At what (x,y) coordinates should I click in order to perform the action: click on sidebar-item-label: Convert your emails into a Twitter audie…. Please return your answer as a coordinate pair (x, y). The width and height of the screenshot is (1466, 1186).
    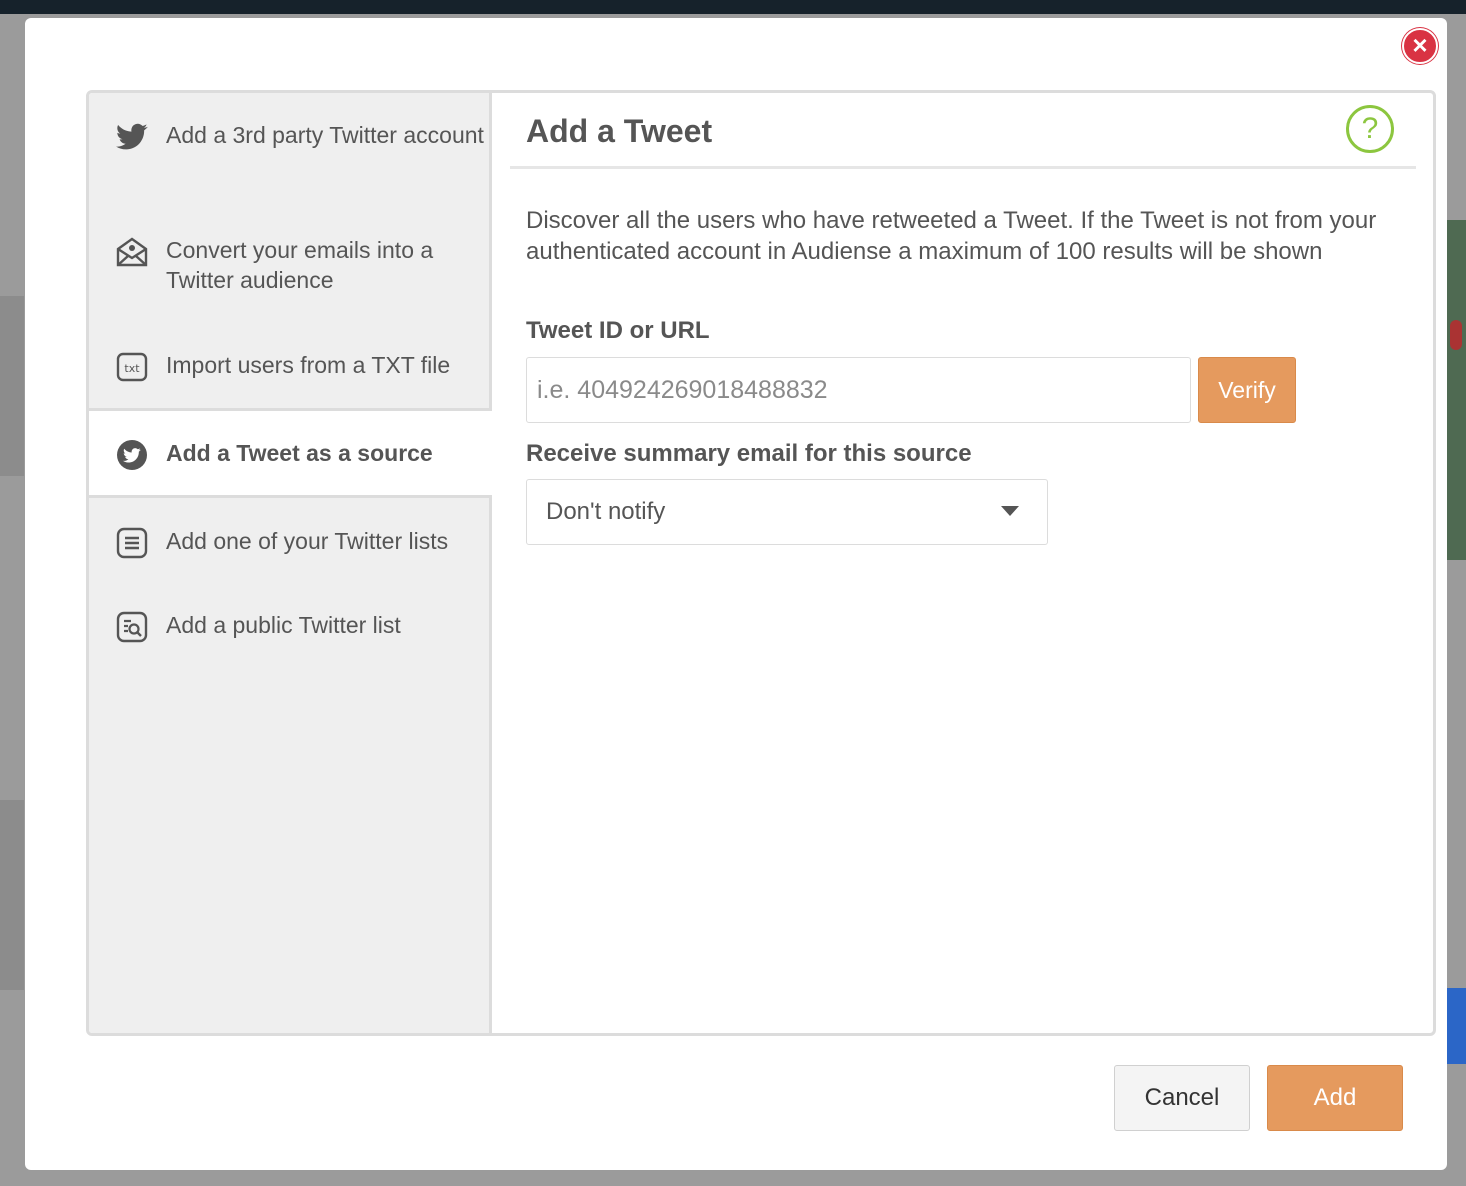
    Looking at the image, I should click on (300, 265).